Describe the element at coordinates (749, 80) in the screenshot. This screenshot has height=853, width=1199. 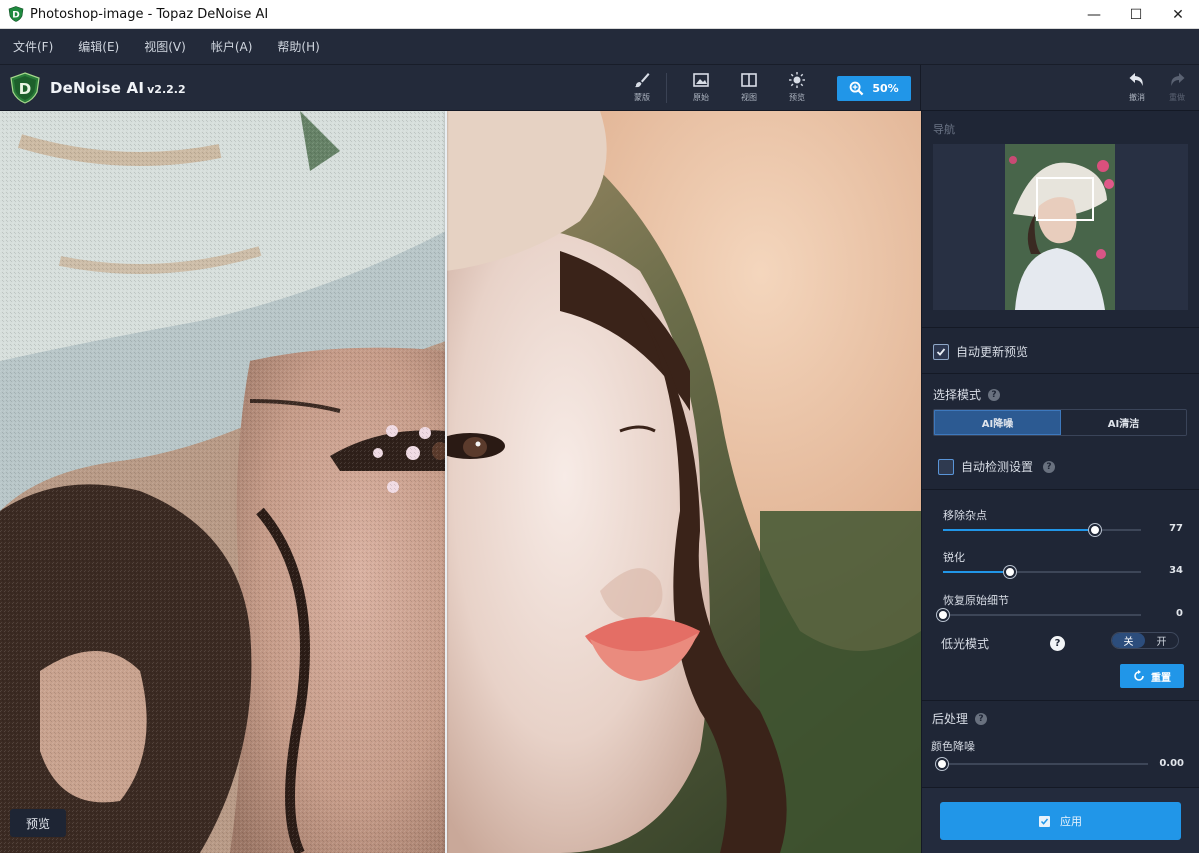
I see `split-view-icon` at that location.